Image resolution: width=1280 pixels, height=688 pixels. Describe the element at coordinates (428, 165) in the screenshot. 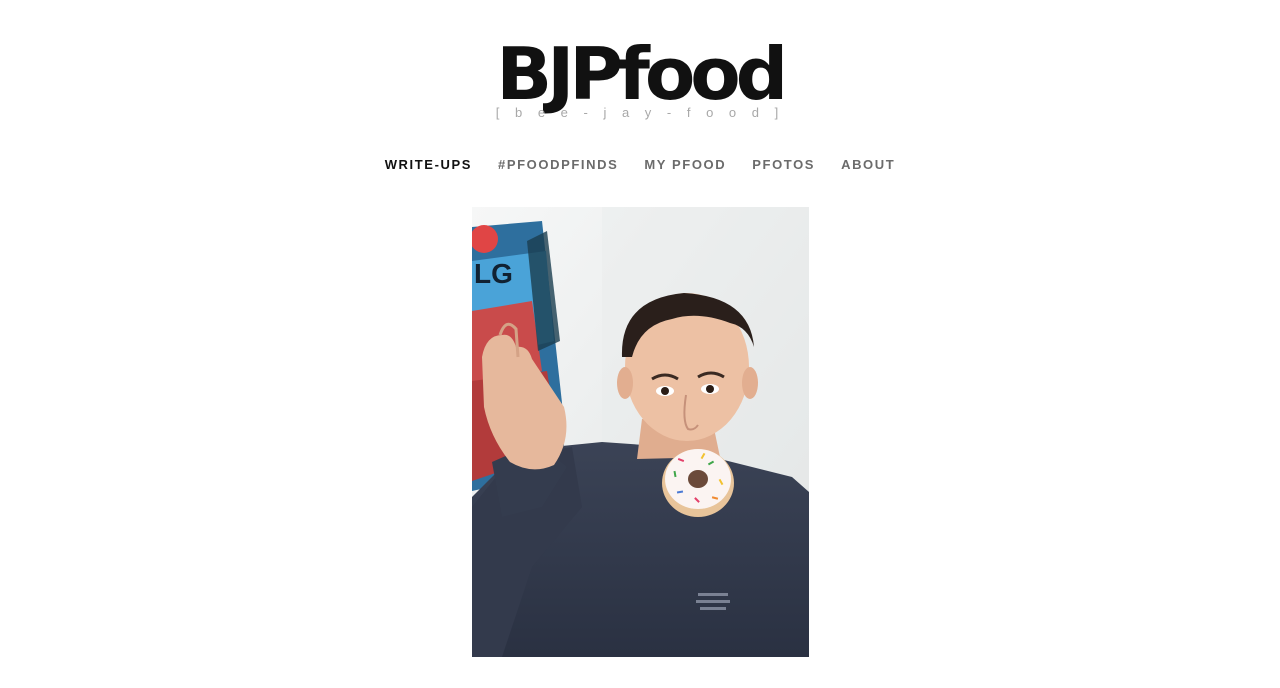

I see `nav-item-write-ups: WRITE-UPS` at that location.